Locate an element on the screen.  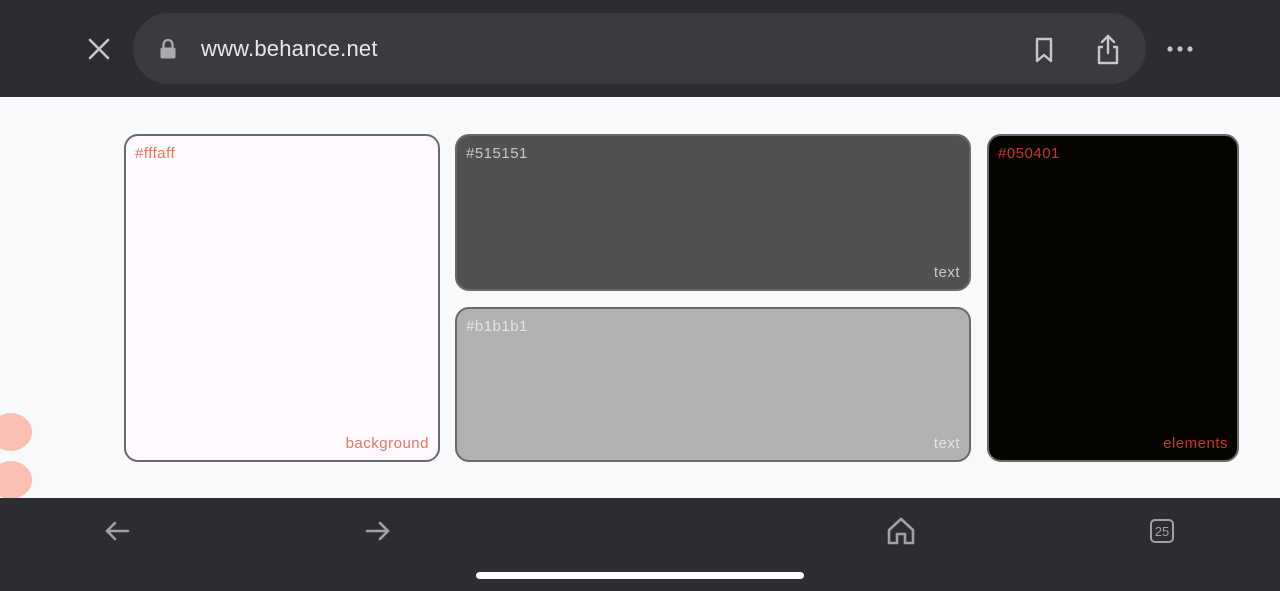
swatch-hex-label: #fffaff is located at coordinates (155, 153).